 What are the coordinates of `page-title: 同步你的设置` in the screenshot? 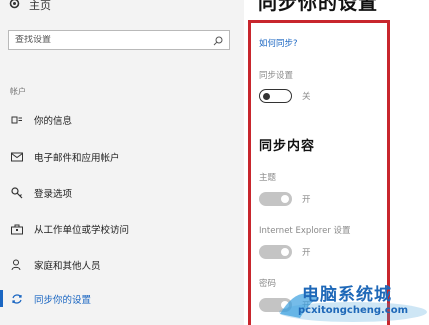 It's located at (318, 7).